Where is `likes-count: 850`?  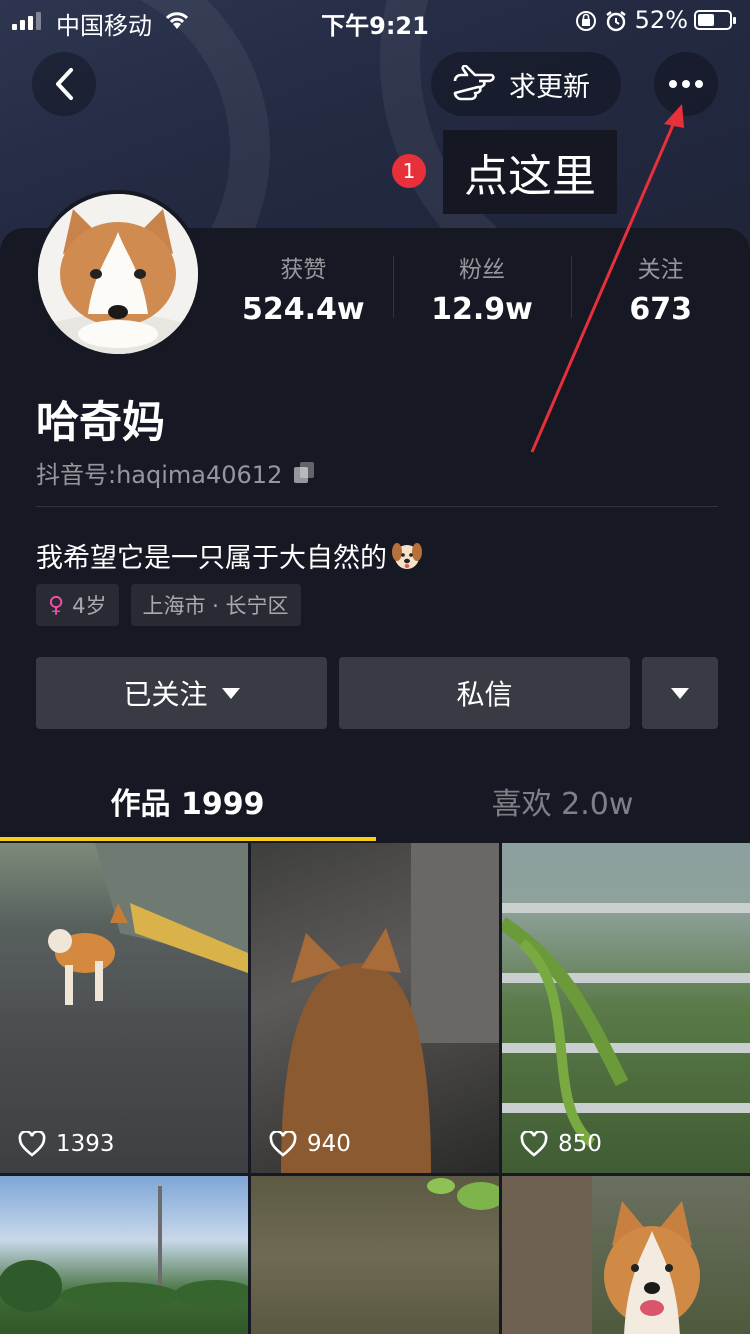 likes-count: 850 is located at coordinates (580, 1144).